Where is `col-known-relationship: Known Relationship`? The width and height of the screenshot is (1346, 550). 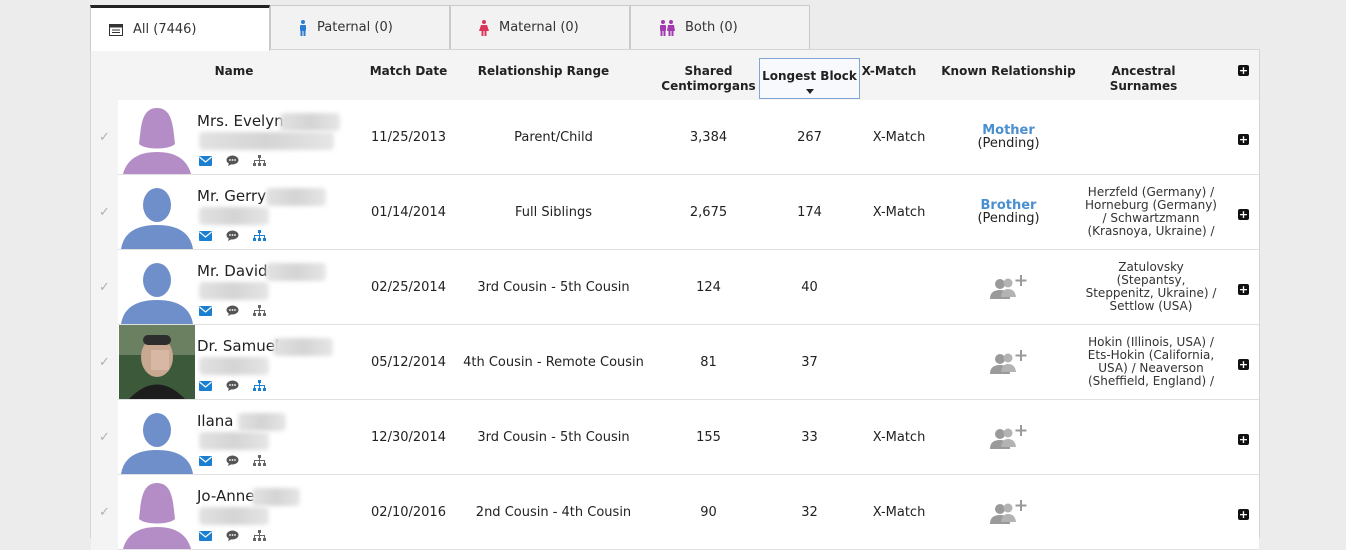 col-known-relationship: Known Relationship is located at coordinates (1008, 75).